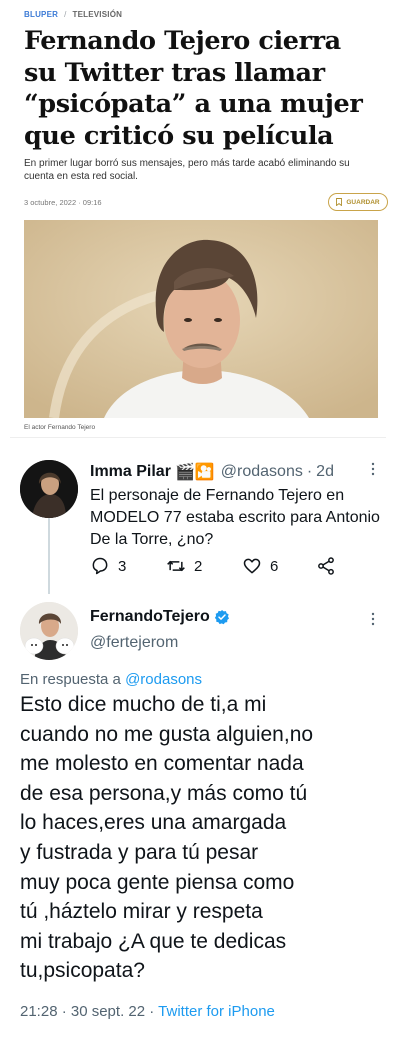 Image resolution: width=400 pixels, height=1037 pixels. I want to click on reply-author-name: Imma Pilar, so click(130, 472).